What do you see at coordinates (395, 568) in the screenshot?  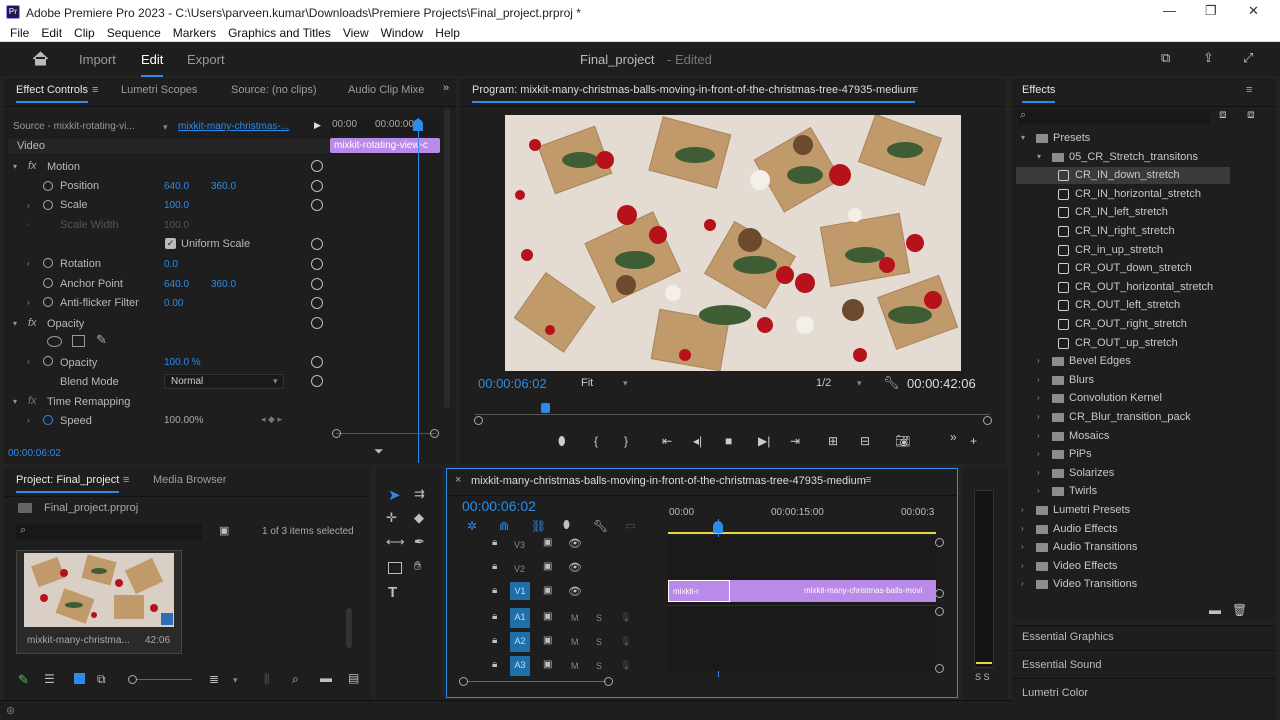 I see `rectangle-tool-icon` at bounding box center [395, 568].